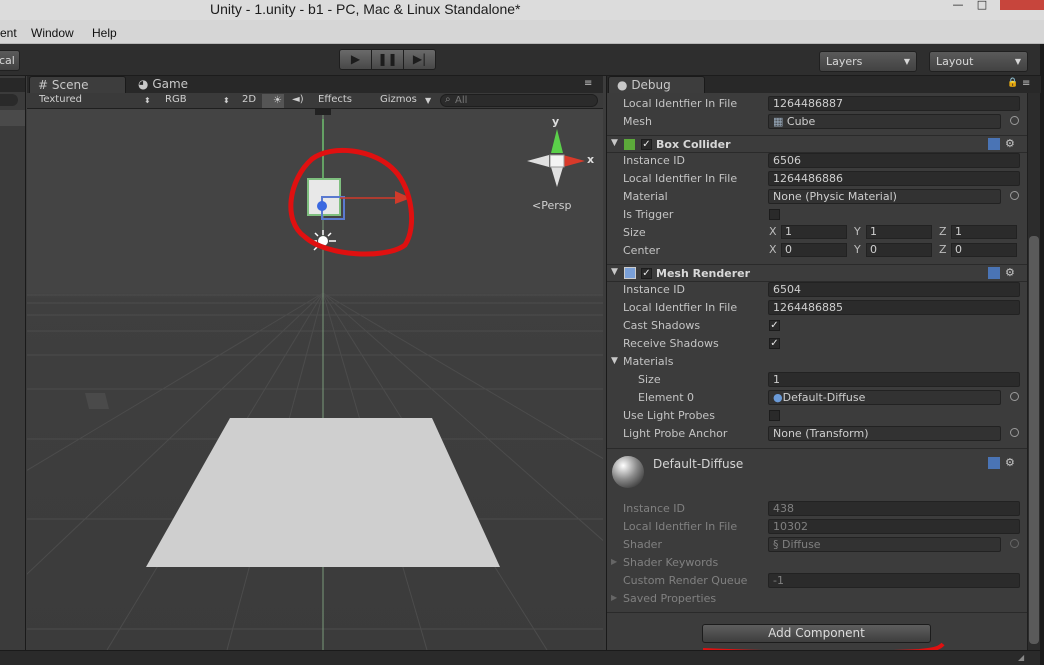  Describe the element at coordinates (10, 60) in the screenshot. I see `pivot-local-toggle: cal` at that location.